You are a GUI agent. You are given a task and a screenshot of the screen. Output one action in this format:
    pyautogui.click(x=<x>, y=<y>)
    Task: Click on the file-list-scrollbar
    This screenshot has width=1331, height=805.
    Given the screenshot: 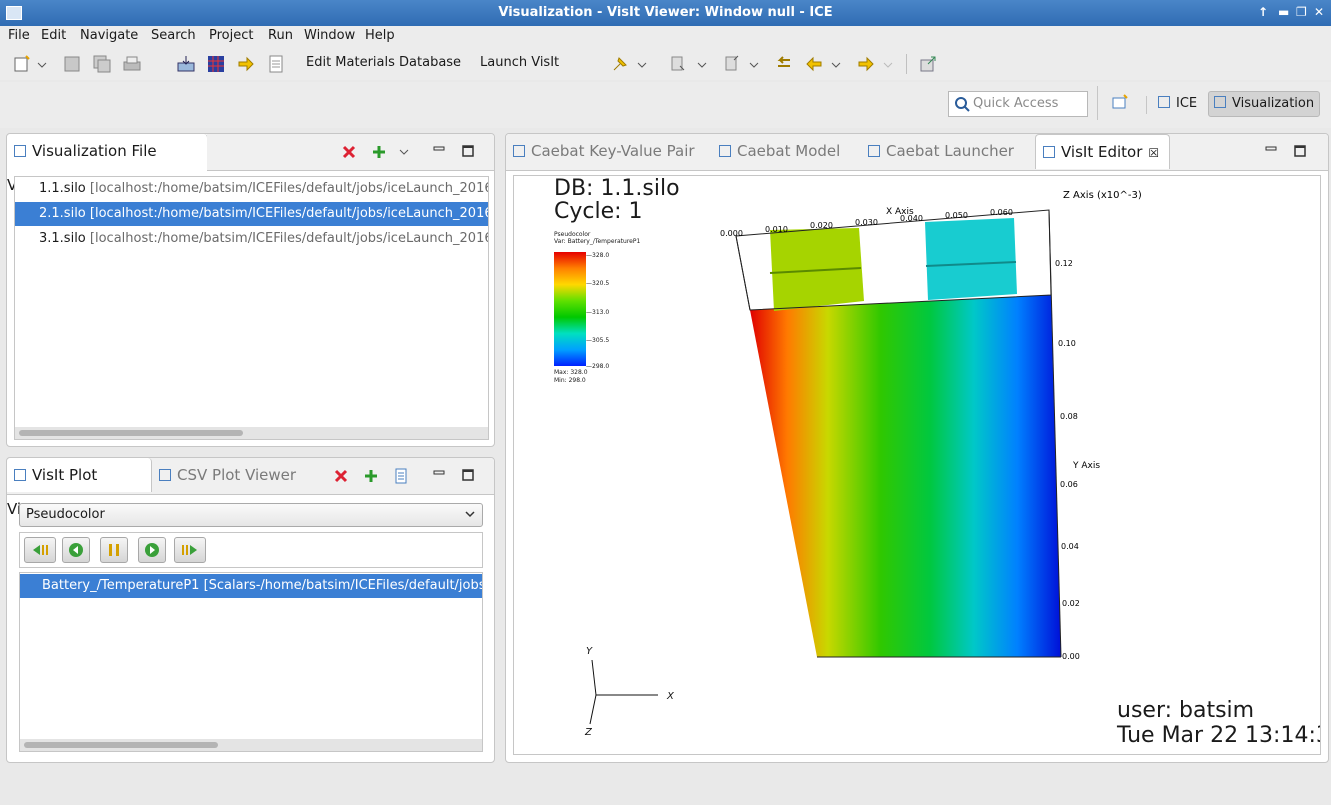 What is the action you would take?
    pyautogui.click(x=251, y=433)
    